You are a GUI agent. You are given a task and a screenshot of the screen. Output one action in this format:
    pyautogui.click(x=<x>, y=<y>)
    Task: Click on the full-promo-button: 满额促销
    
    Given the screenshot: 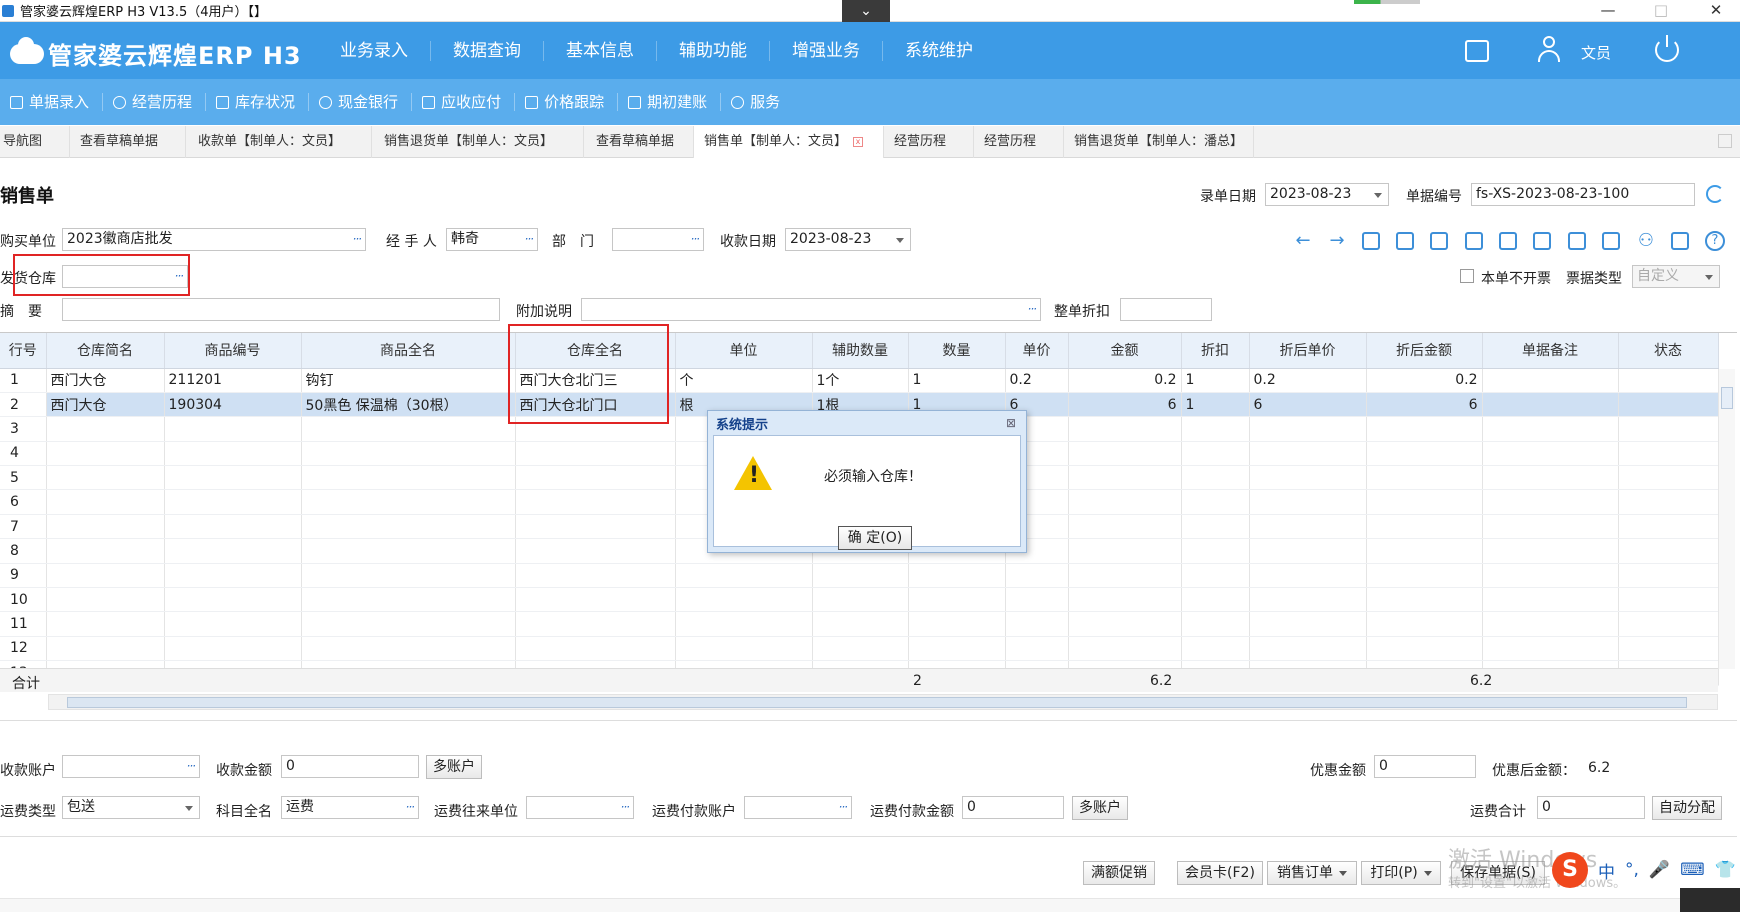 What is the action you would take?
    pyautogui.click(x=1119, y=873)
    